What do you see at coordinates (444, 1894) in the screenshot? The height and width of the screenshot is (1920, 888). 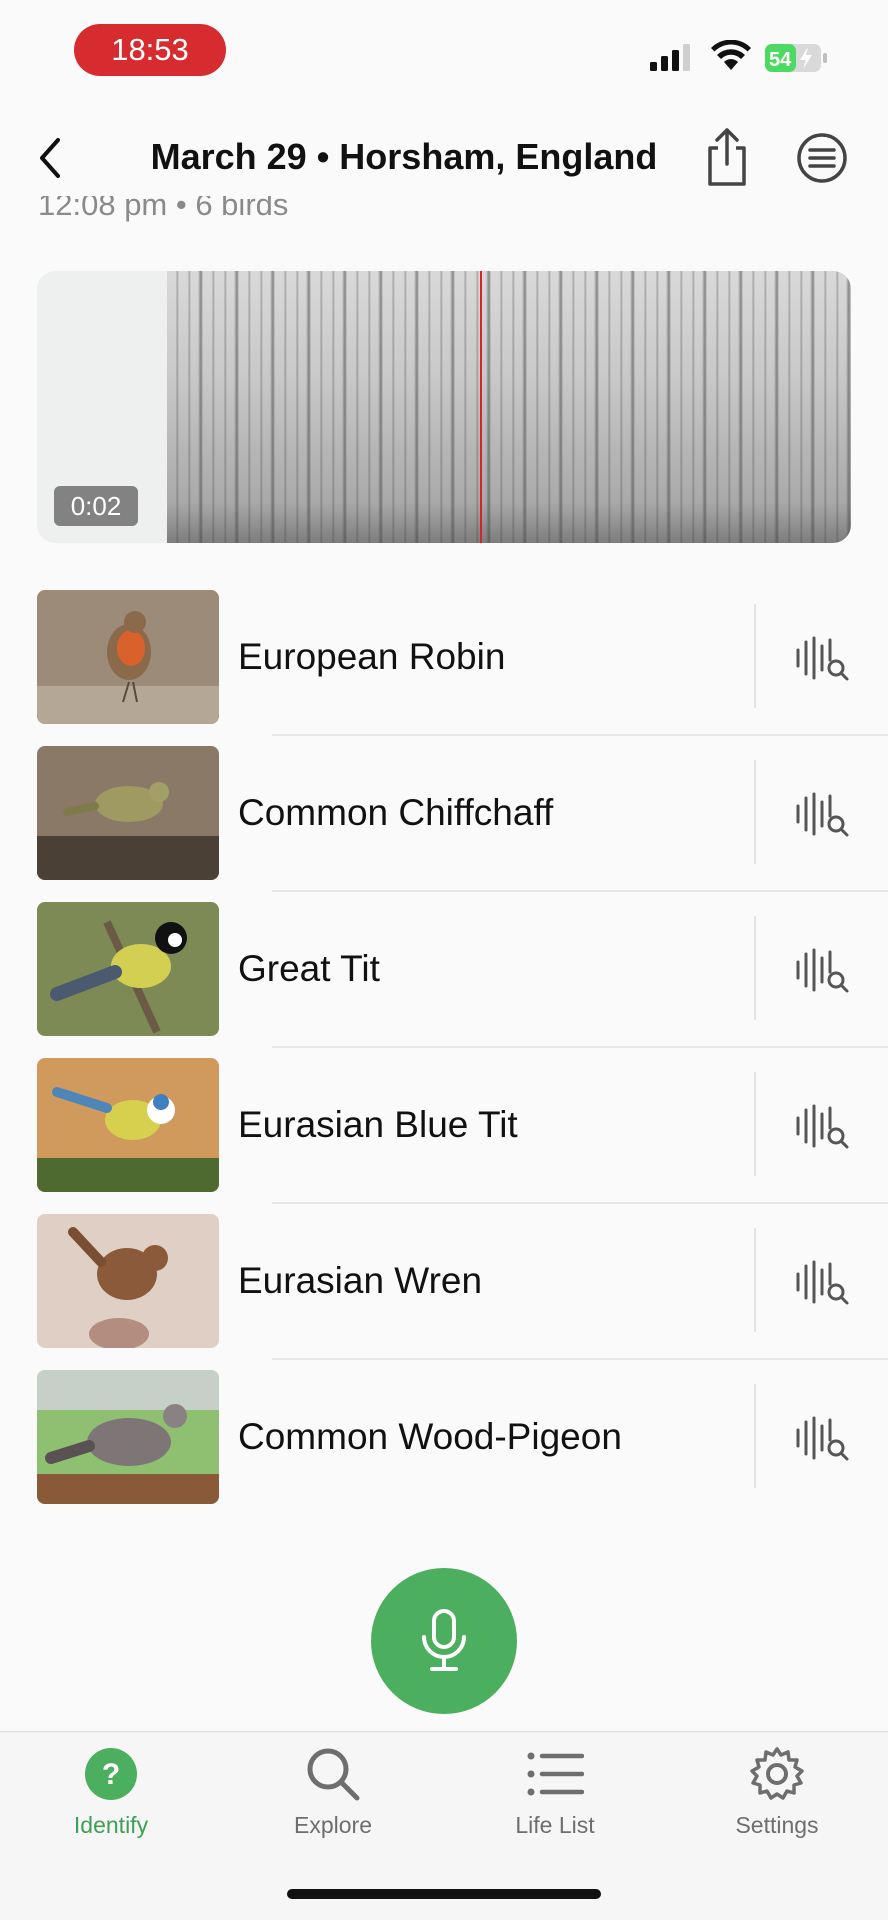 I see `home-indicator` at bounding box center [444, 1894].